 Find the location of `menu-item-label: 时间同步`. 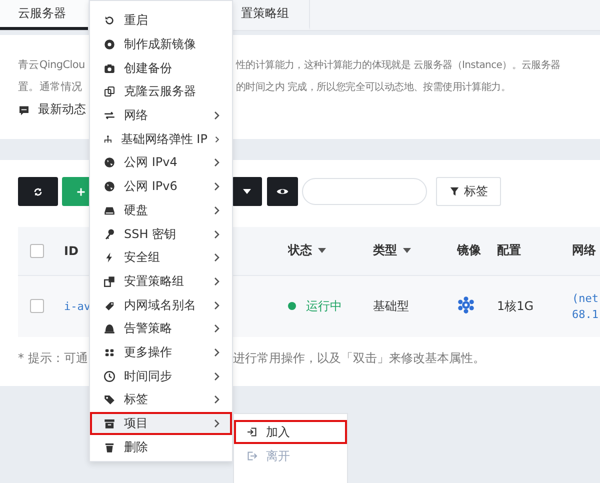

menu-item-label: 时间同步 is located at coordinates (148, 376).